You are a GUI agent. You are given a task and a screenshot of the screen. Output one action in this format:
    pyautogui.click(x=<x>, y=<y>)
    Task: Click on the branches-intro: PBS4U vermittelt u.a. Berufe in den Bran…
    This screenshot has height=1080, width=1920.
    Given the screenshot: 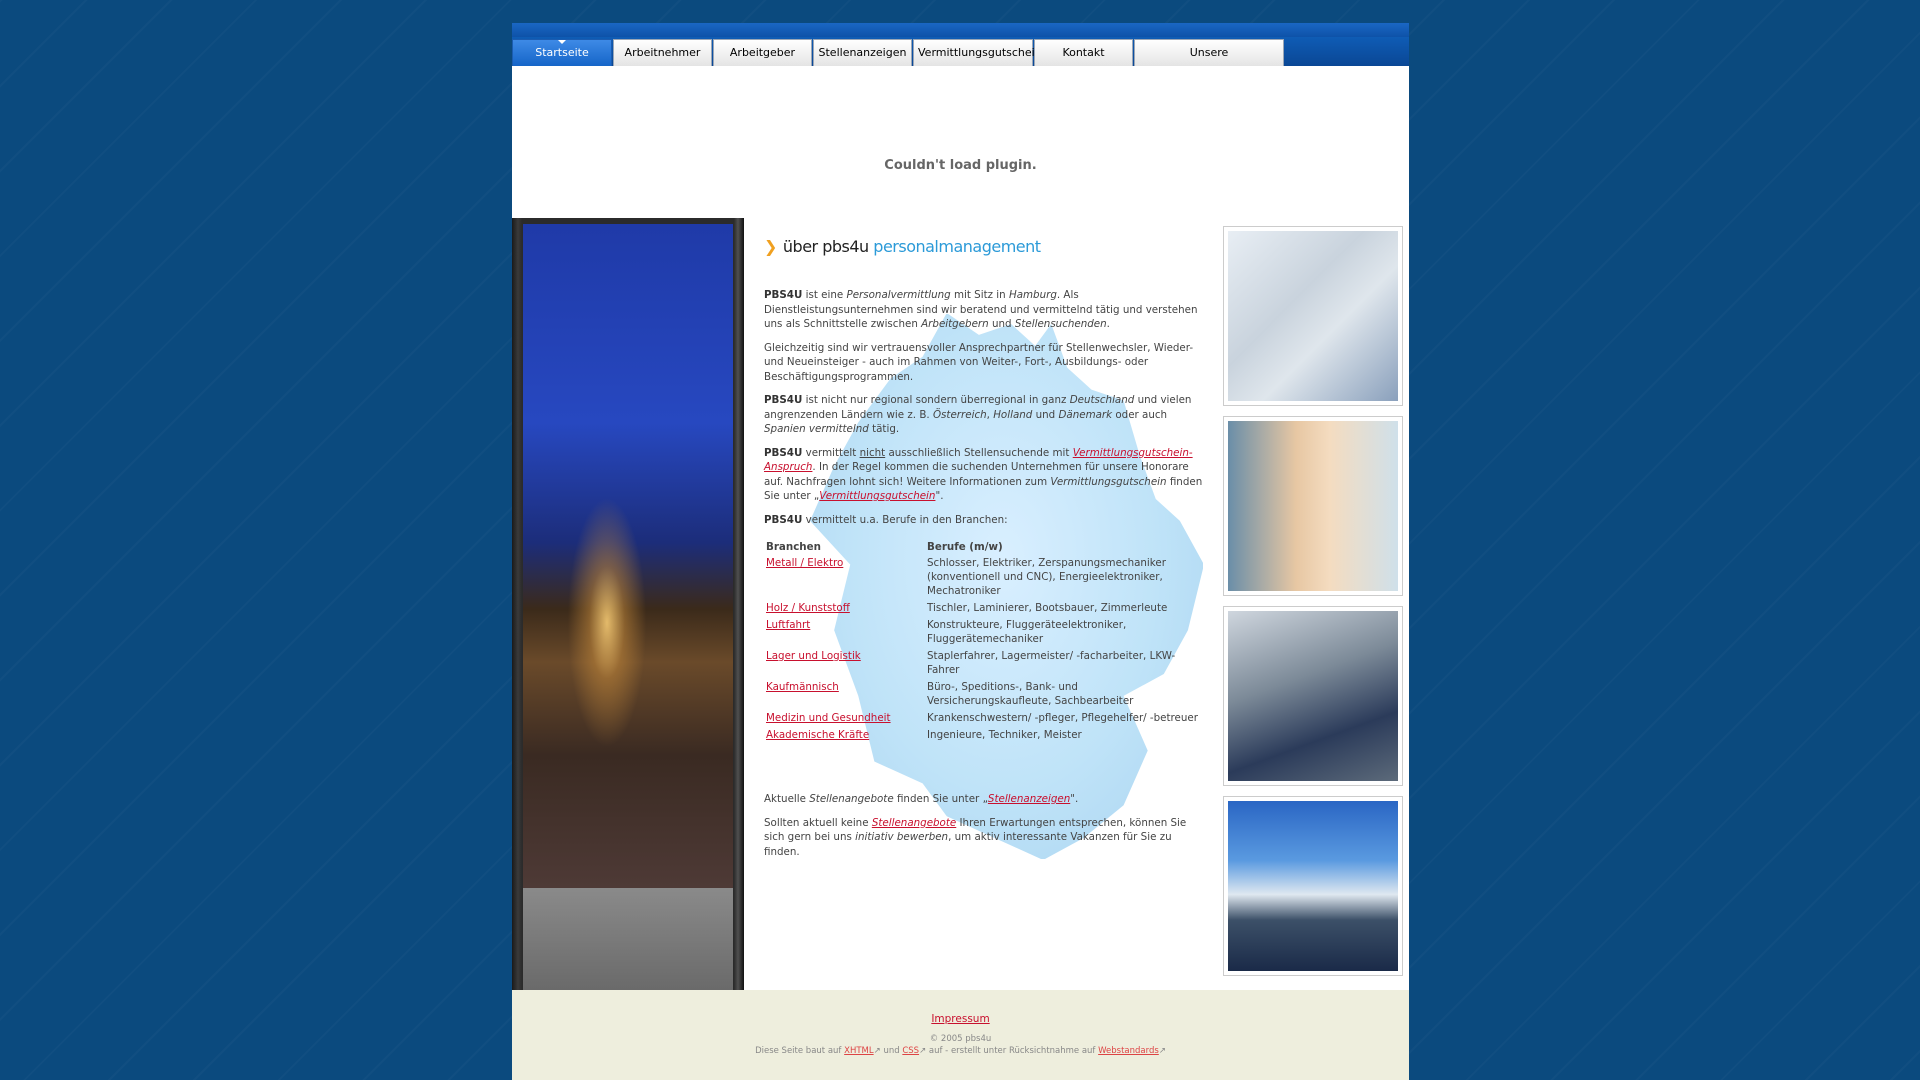 What is the action you would take?
    pyautogui.click(x=886, y=519)
    